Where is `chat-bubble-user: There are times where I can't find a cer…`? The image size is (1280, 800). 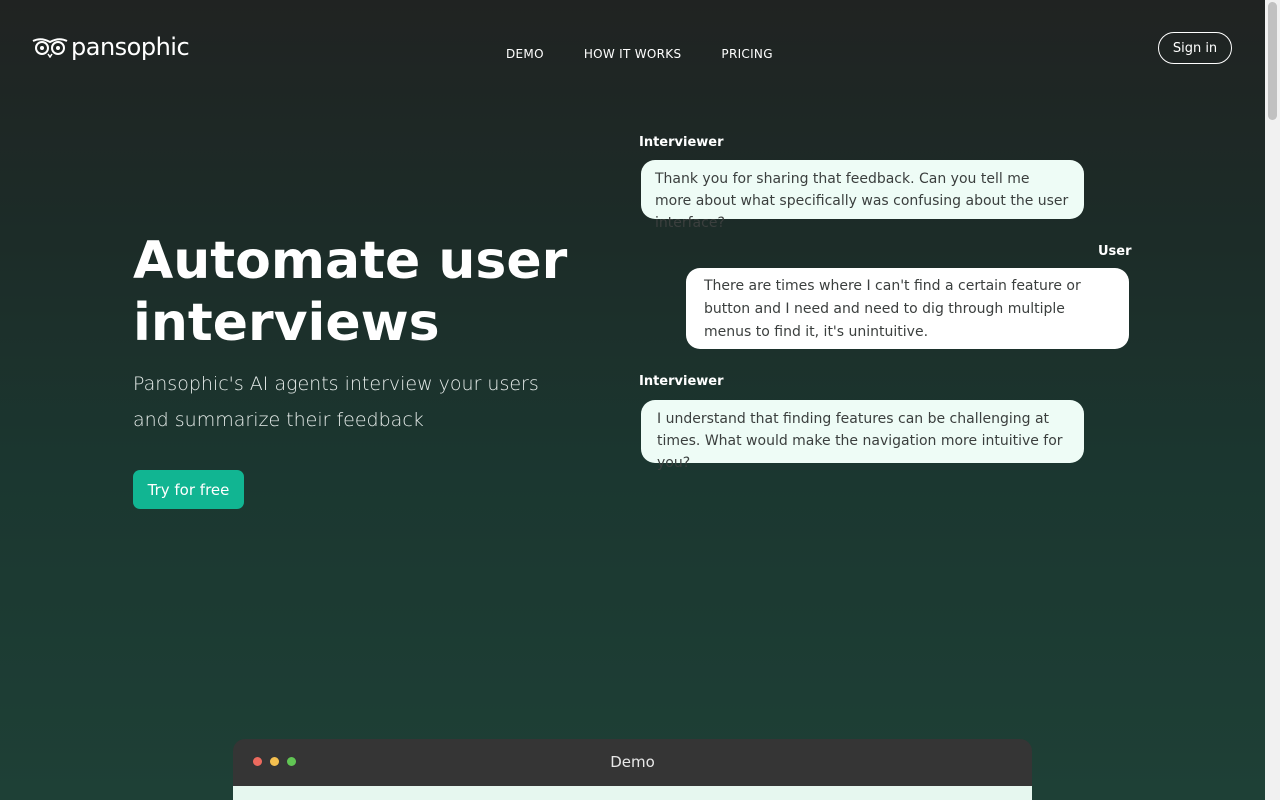 chat-bubble-user: There are times where I can't find a cer… is located at coordinates (907, 308).